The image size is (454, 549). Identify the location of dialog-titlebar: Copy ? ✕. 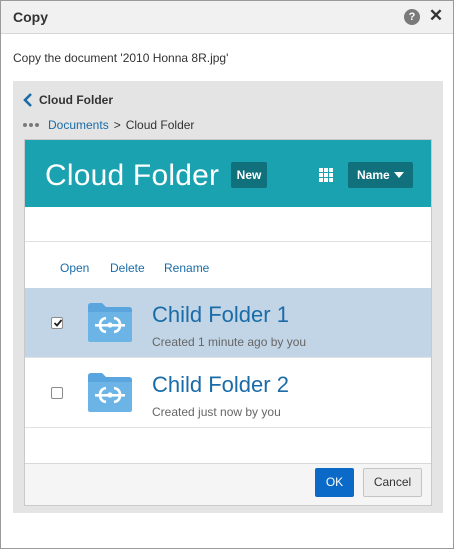
(227, 17).